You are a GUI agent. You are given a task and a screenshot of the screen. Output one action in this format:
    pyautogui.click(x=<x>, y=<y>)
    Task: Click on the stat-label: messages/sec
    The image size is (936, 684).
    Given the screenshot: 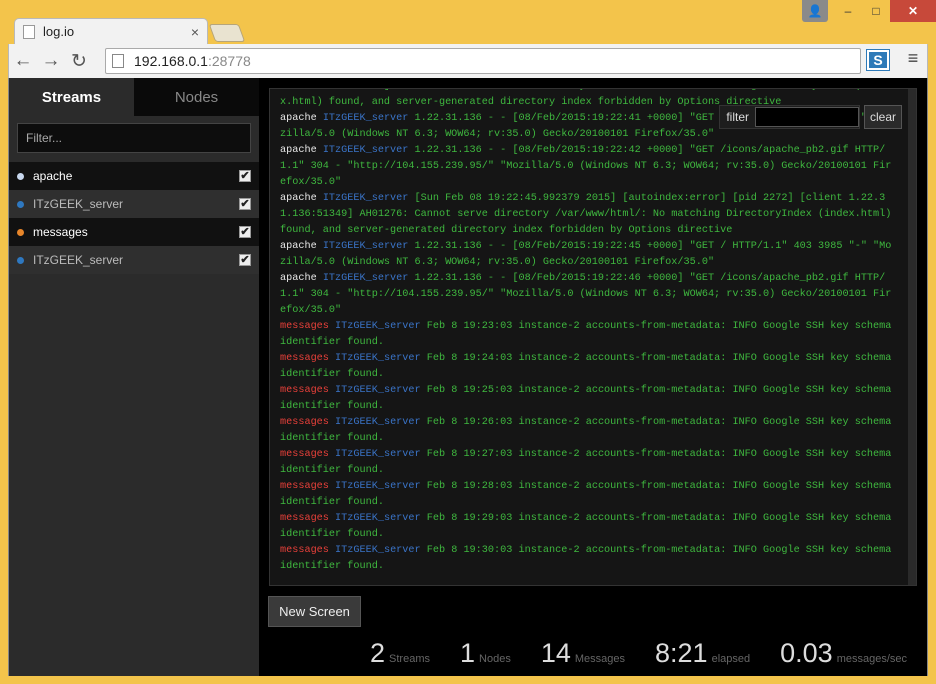 What is the action you would take?
    pyautogui.click(x=871, y=659)
    